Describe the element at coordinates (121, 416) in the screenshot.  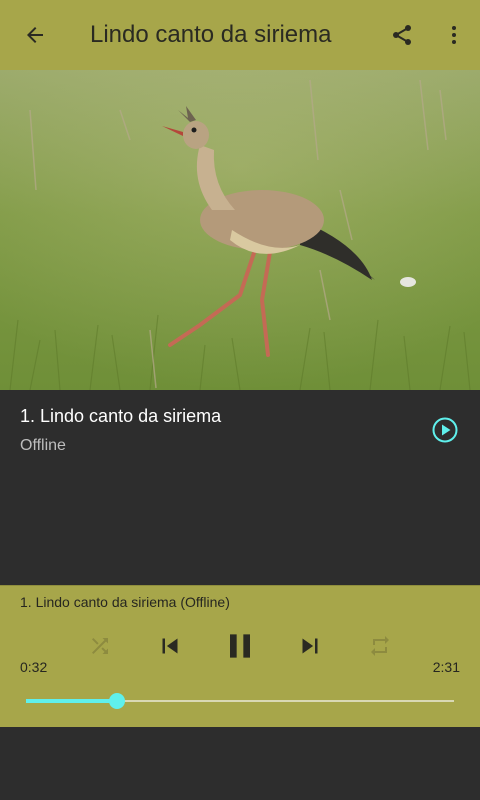
I see `track-title: 1. Lindo canto da siriema` at that location.